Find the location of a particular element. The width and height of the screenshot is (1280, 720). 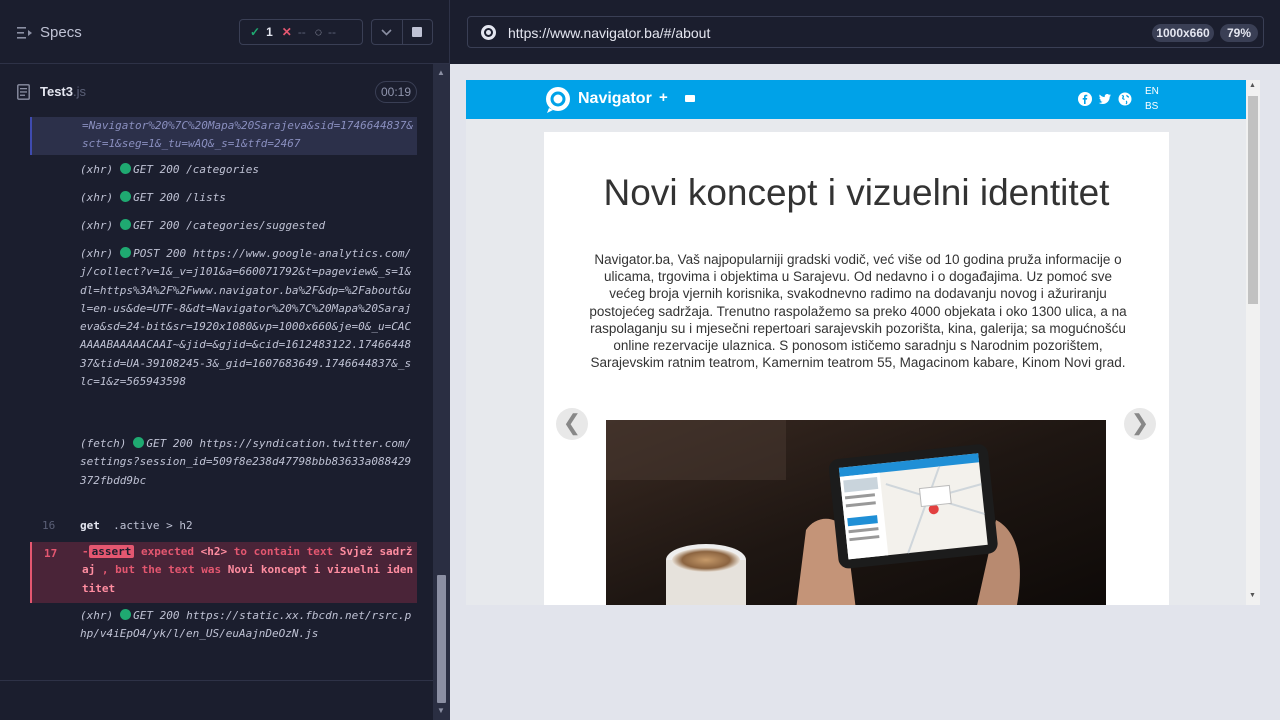

request-text: GET 200 /categories/suggested is located at coordinates (229, 225).